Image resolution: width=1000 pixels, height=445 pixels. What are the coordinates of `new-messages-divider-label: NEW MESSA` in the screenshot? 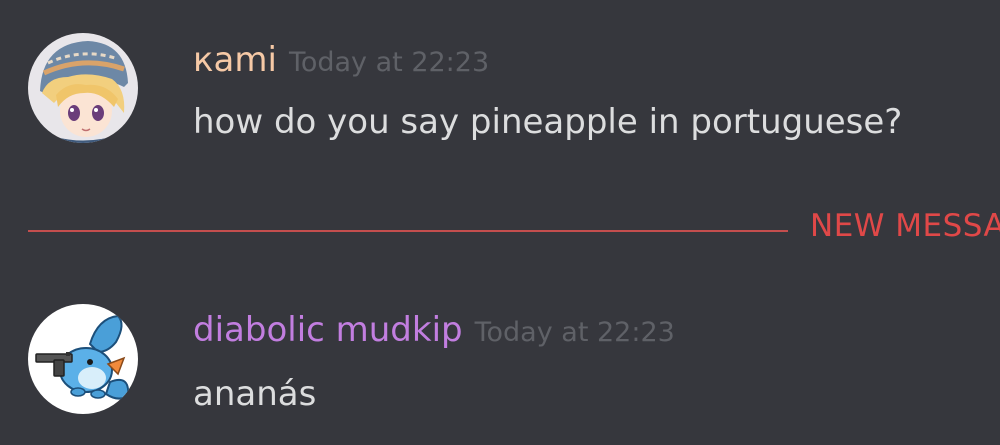 It's located at (905, 226).